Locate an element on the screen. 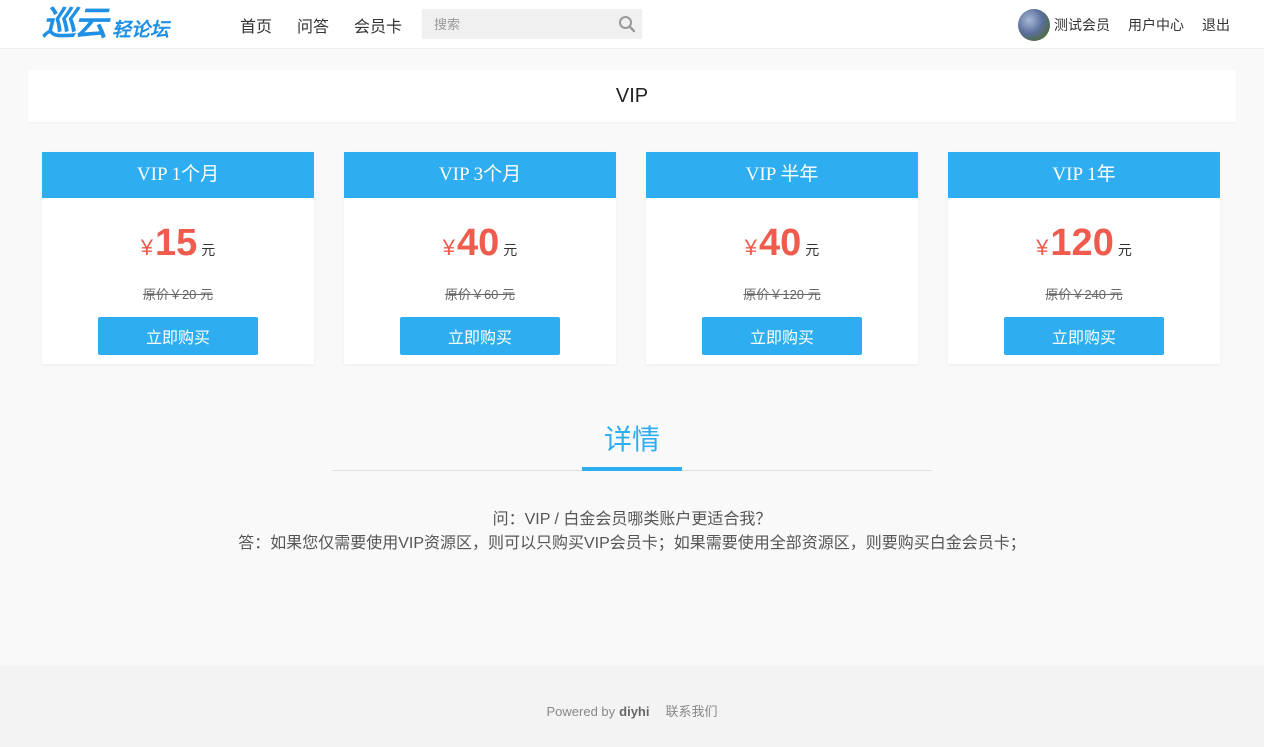  top-header: 巡云 轻论坛 首页 问答 会员卡 测试会员 用户中心 退出 is located at coordinates (632, 24).